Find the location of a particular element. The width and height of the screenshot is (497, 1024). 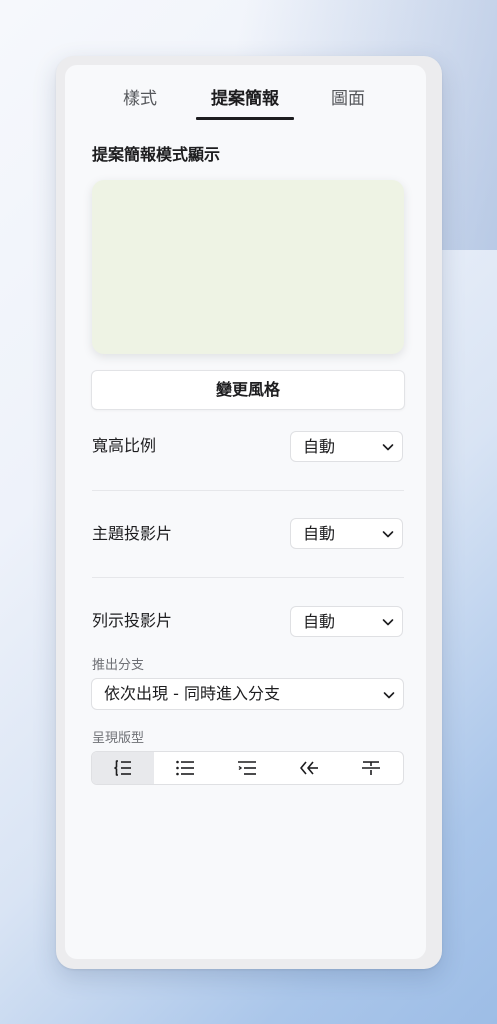

tab-presentation: 提案簡報 is located at coordinates (245, 99).